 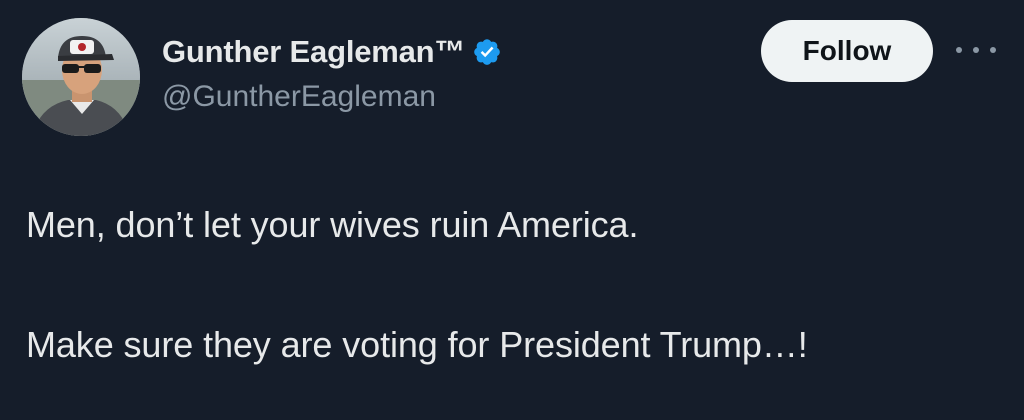 I want to click on verified-badge-icon, so click(x=487, y=52).